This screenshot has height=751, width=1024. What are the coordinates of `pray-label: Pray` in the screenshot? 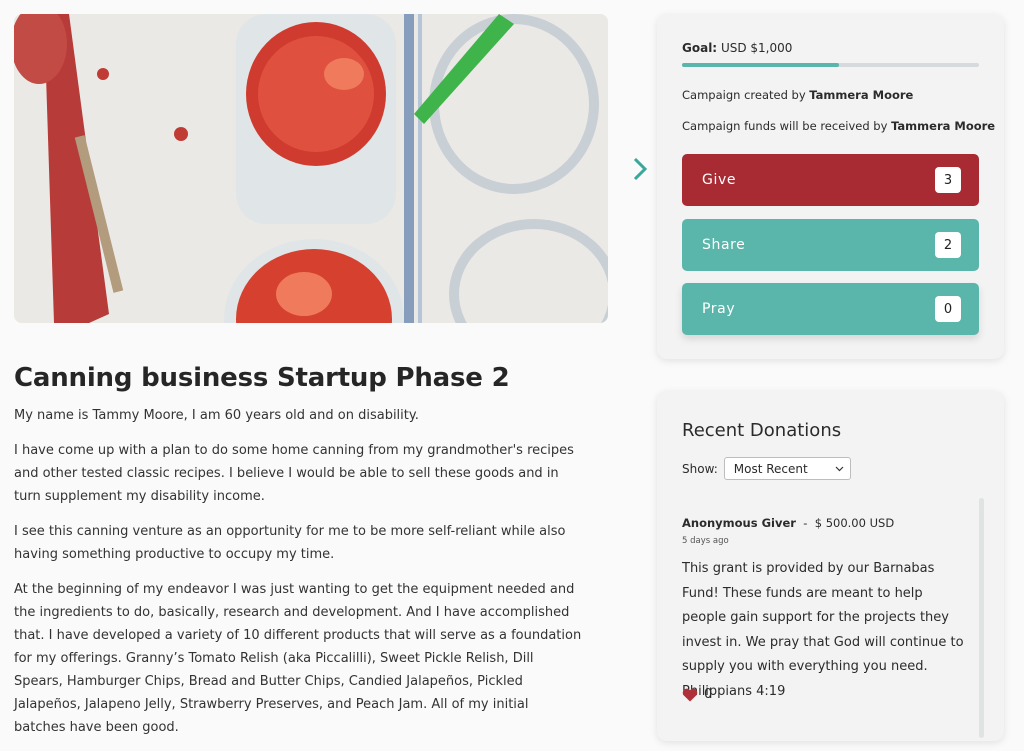 It's located at (719, 309).